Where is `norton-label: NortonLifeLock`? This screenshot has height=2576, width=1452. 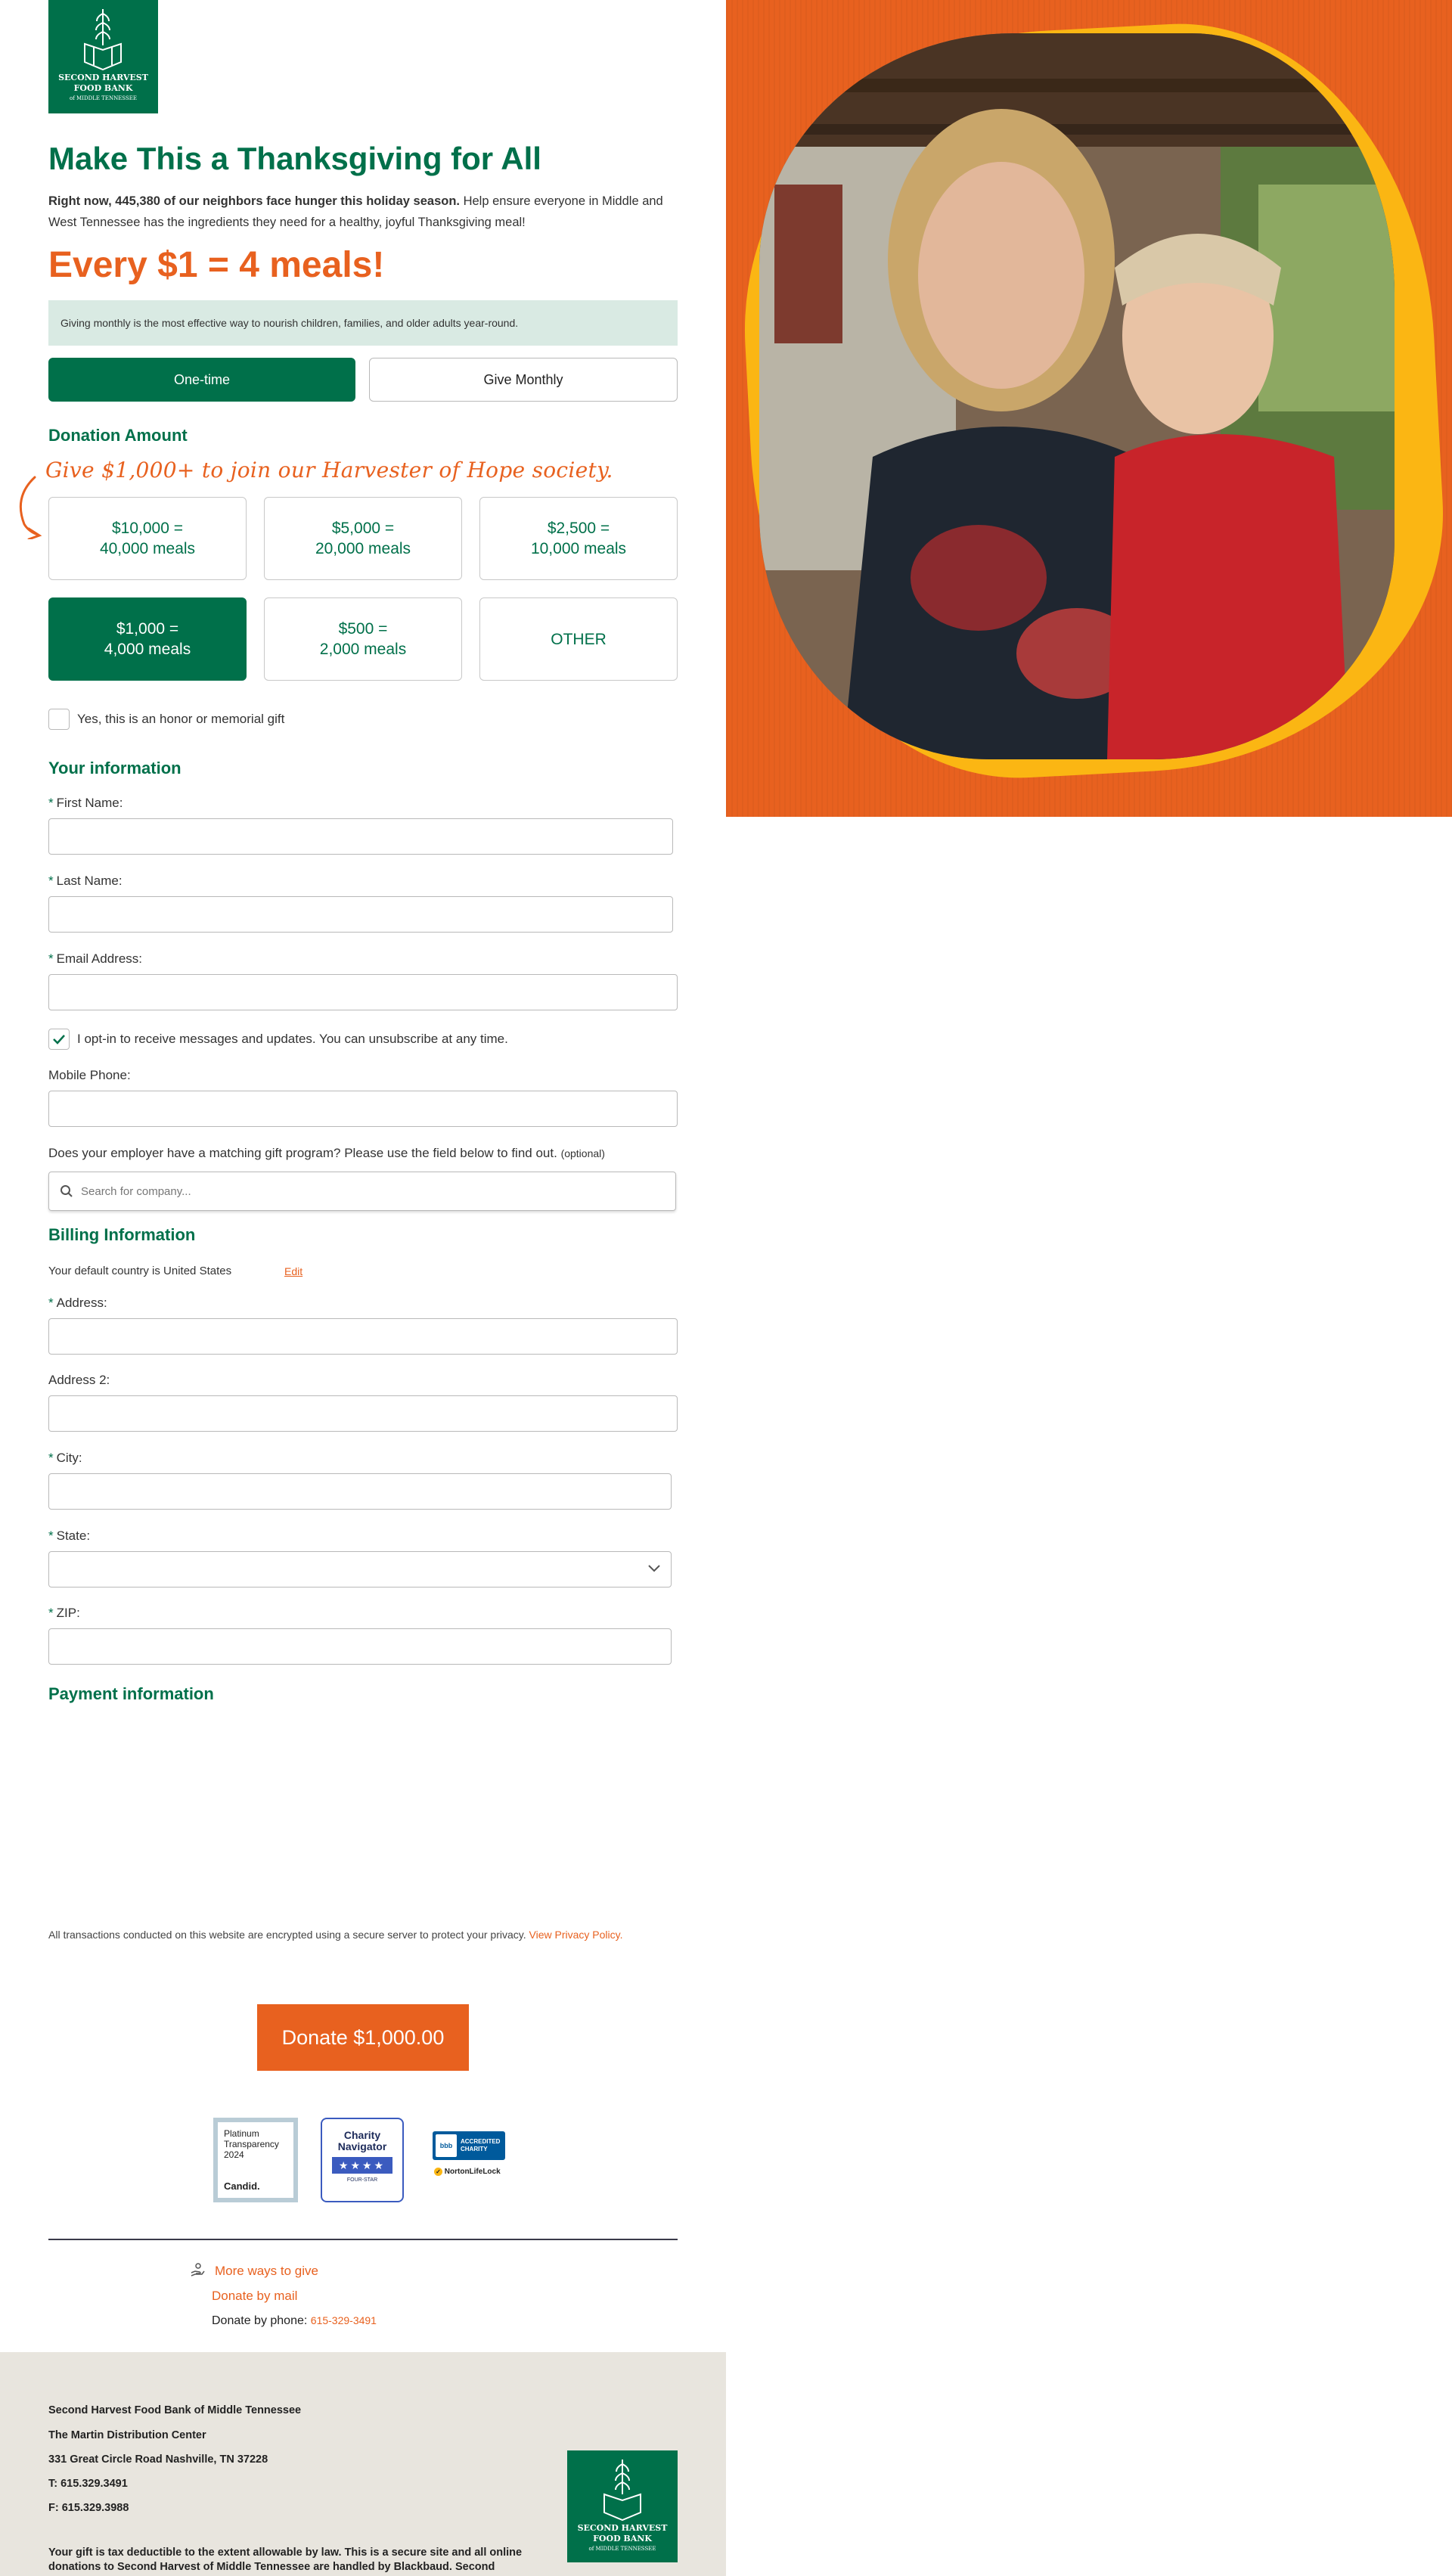
norton-label: NortonLifeLock is located at coordinates (472, 2172).